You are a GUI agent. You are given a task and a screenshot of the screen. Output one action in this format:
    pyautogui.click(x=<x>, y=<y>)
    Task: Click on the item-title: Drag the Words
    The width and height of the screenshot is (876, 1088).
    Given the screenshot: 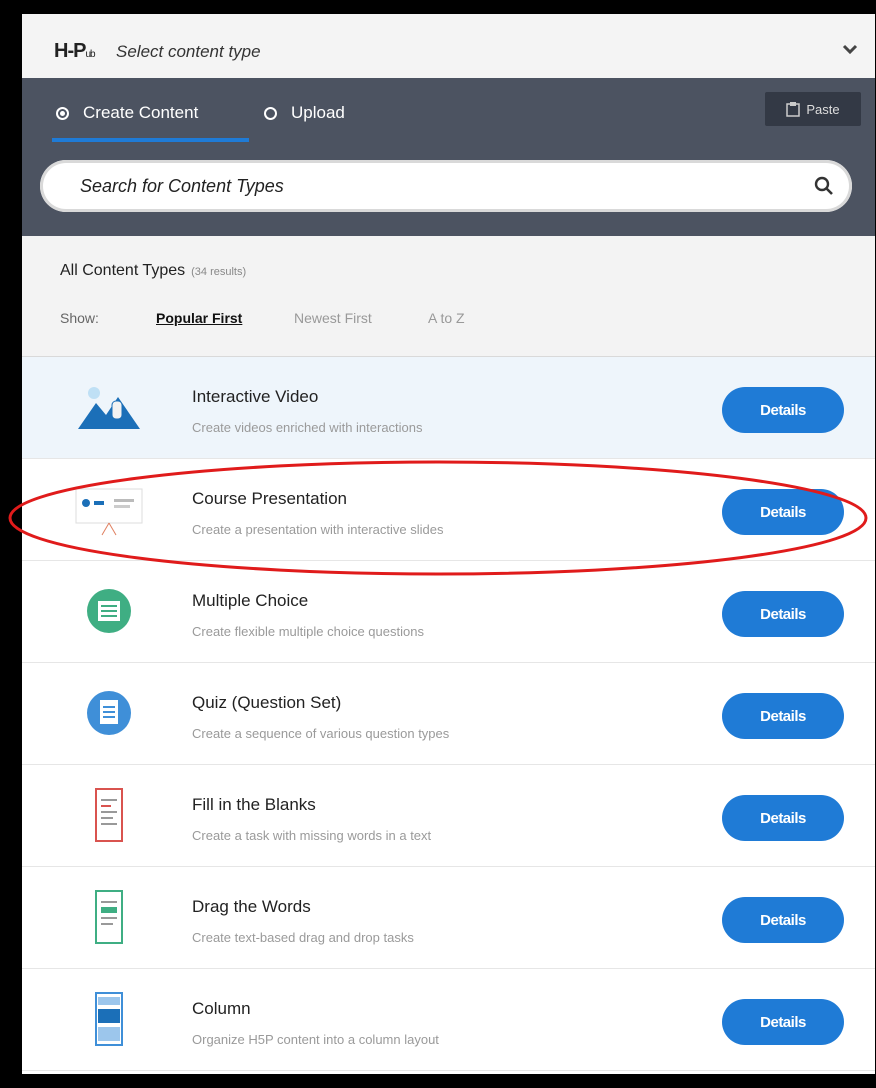 What is the action you would take?
    pyautogui.click(x=251, y=906)
    